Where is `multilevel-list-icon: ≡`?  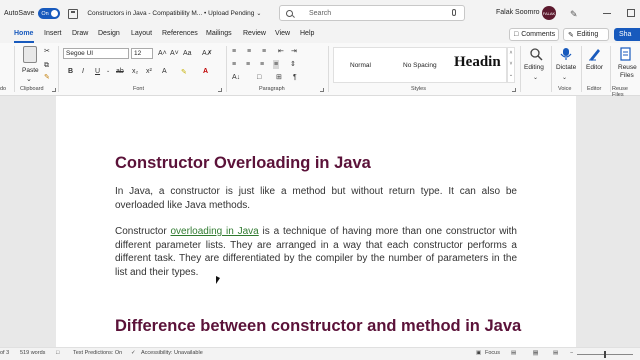 multilevel-list-icon: ≡ is located at coordinates (264, 51).